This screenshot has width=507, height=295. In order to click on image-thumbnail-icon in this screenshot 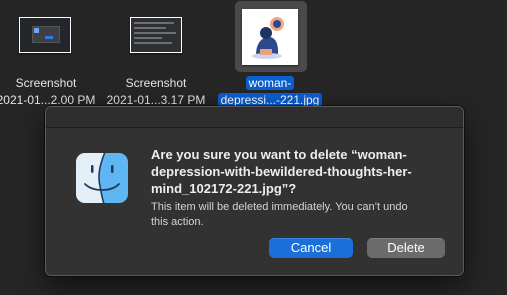, I will do `click(270, 37)`.